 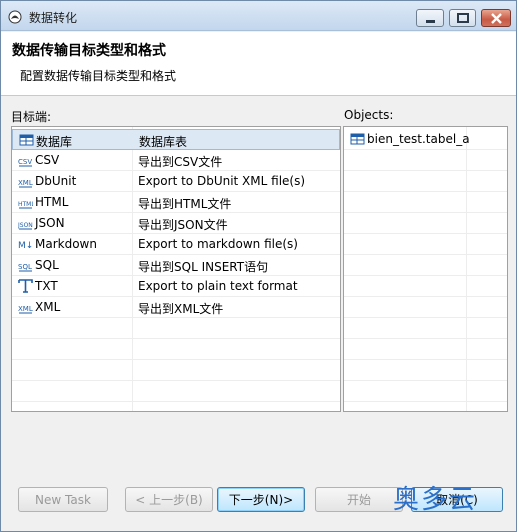 I want to click on close-icon, so click(x=496, y=18).